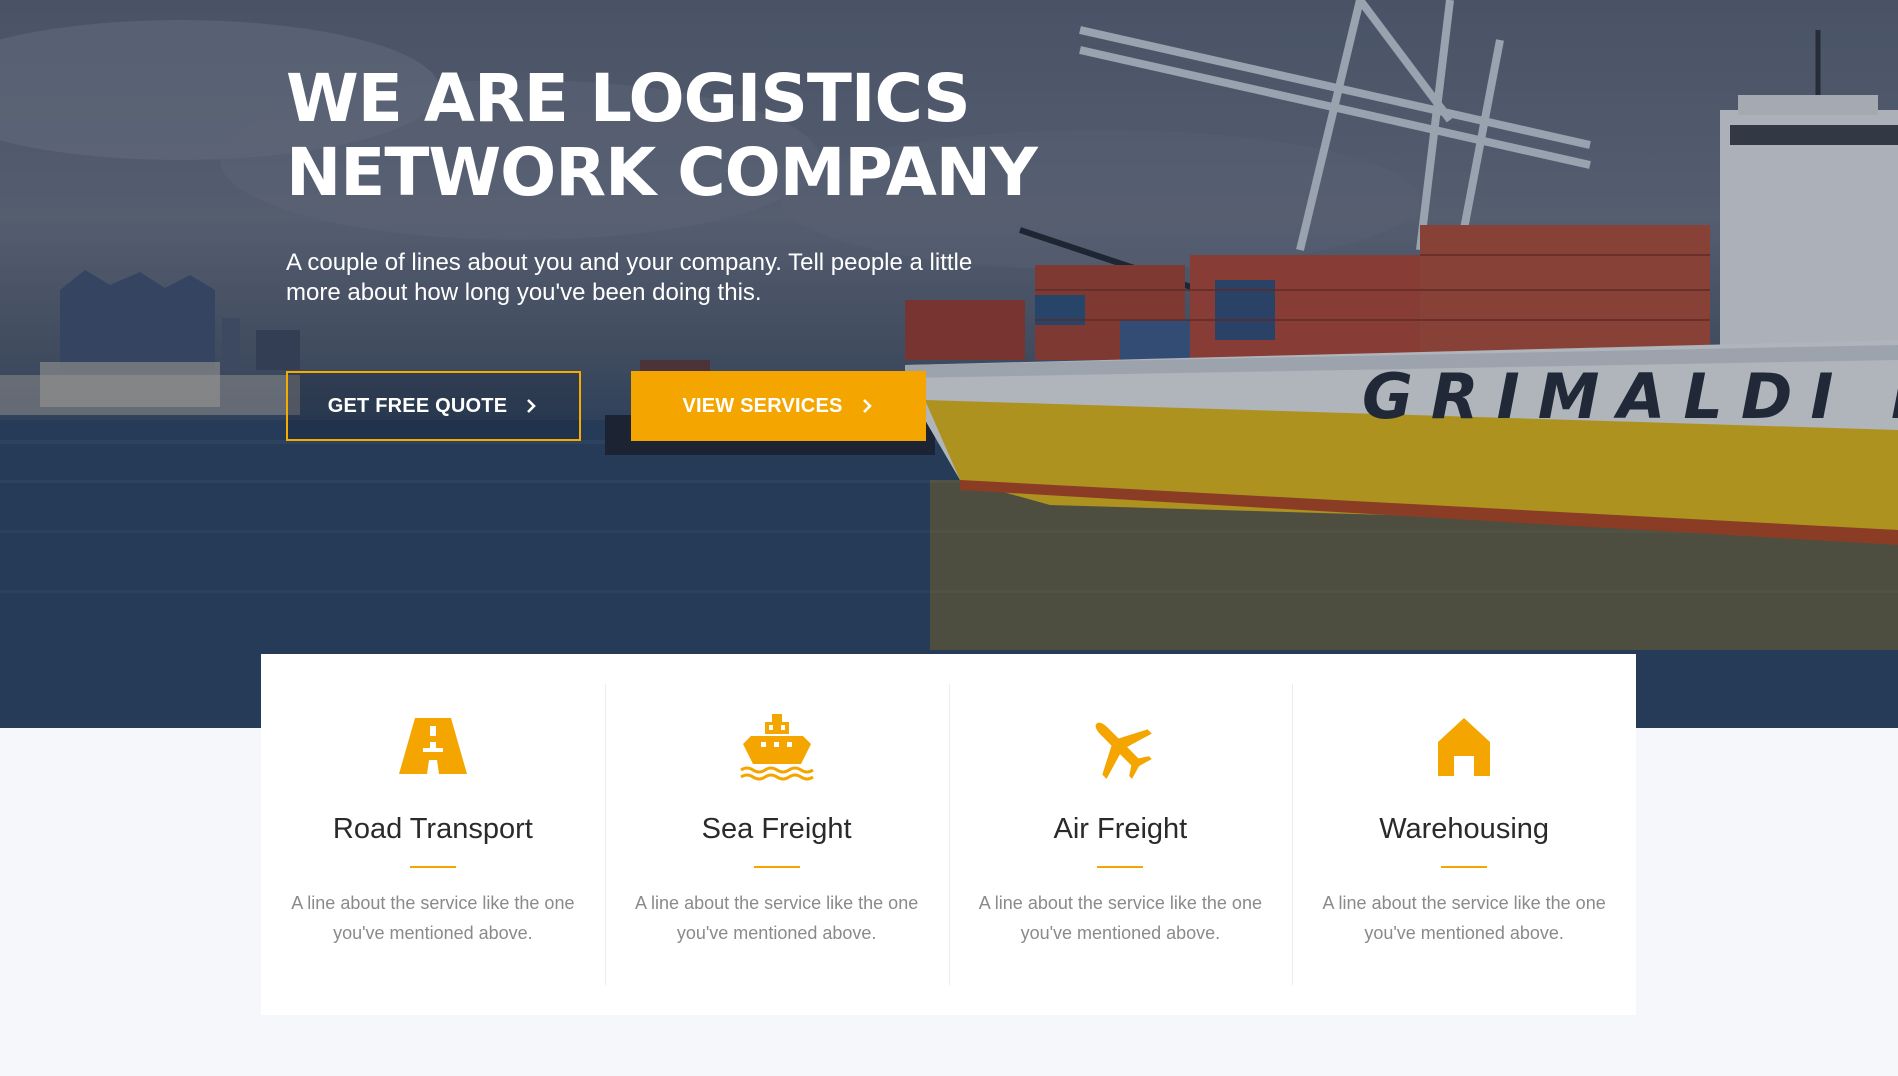 The image size is (1898, 1076). Describe the element at coordinates (417, 405) in the screenshot. I see `get-free-quote-label: GET FREE QUOTE` at that location.